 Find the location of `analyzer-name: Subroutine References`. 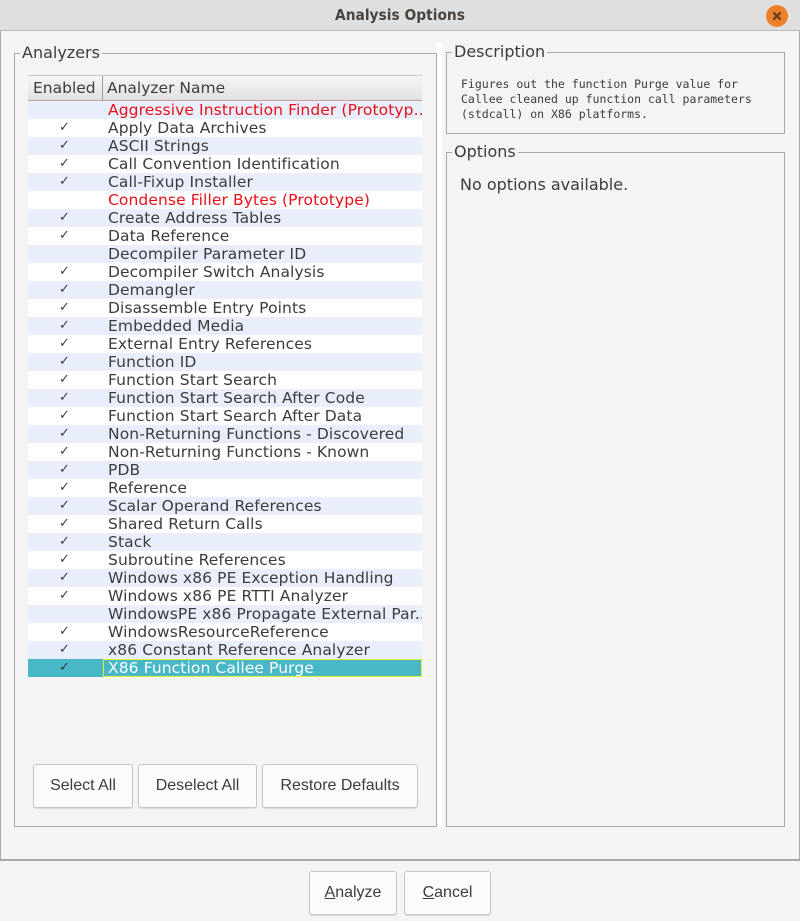

analyzer-name: Subroutine References is located at coordinates (197, 560).